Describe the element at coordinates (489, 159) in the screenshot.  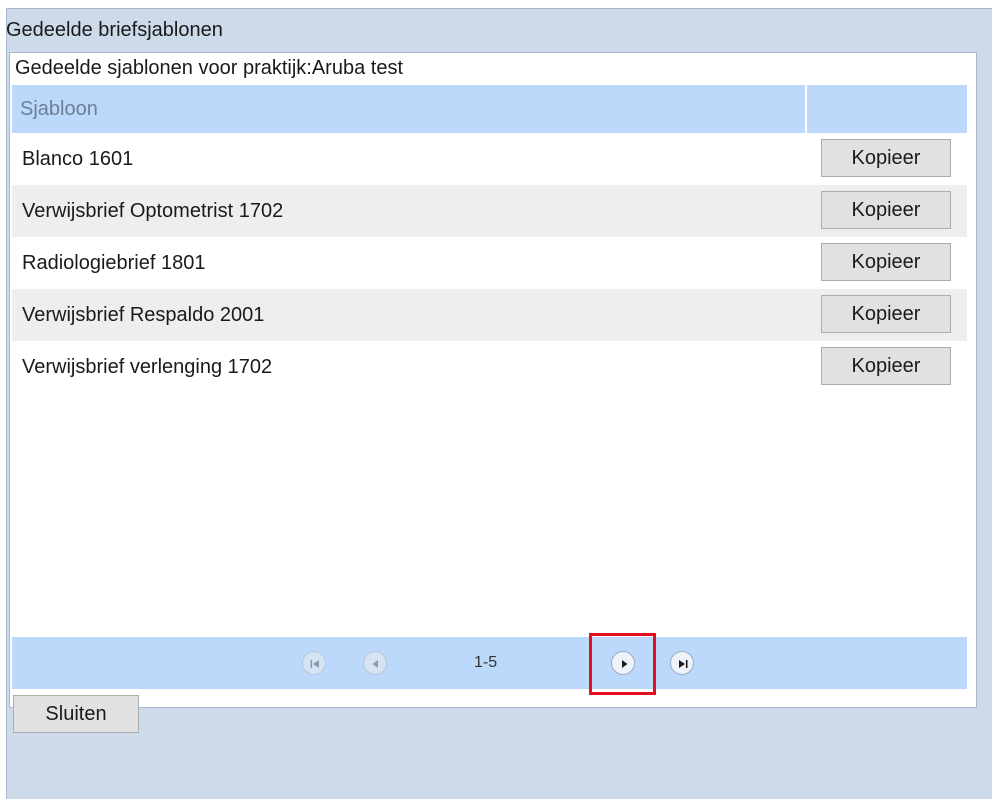
I see `table-row: Blanco 1601 Kopieer` at that location.